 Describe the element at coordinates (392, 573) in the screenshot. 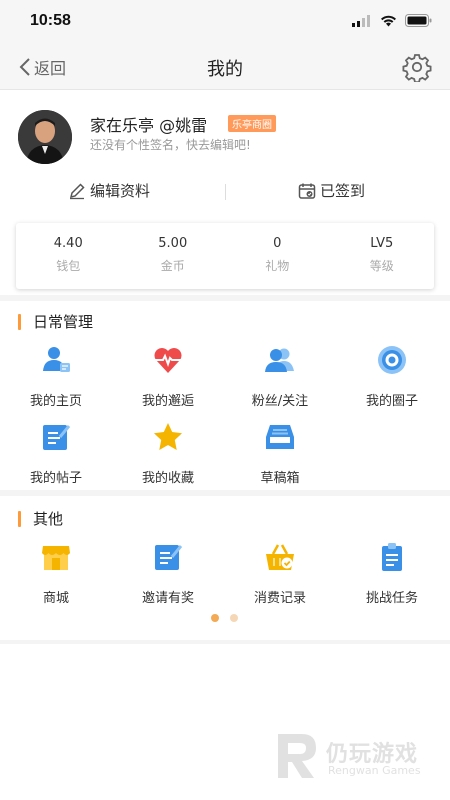

I see `menu-challenges: 挑战任务` at that location.